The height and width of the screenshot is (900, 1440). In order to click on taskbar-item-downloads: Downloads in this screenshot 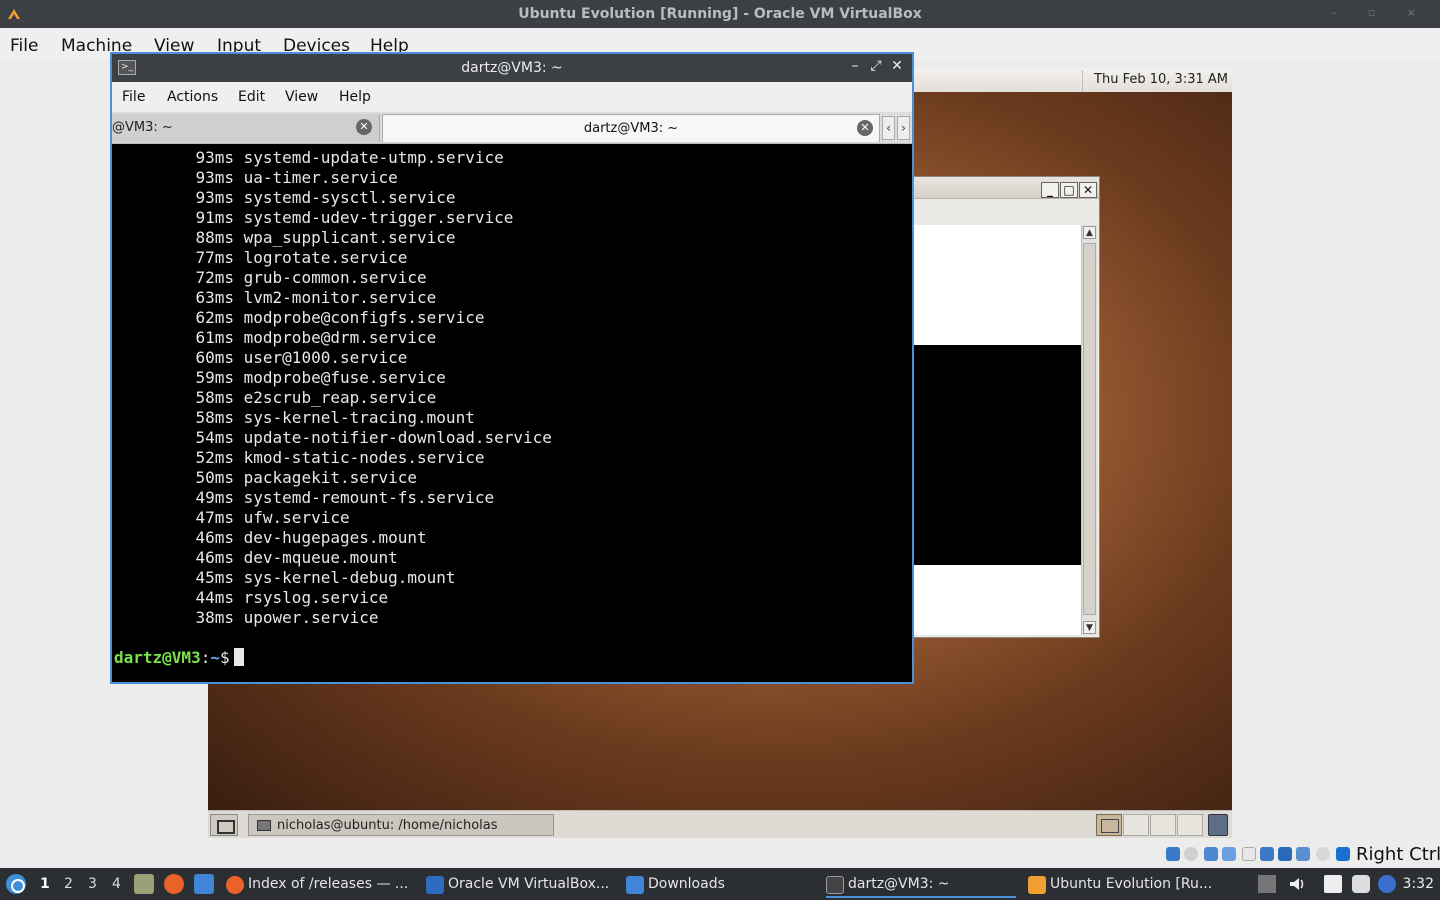, I will do `click(721, 885)`.